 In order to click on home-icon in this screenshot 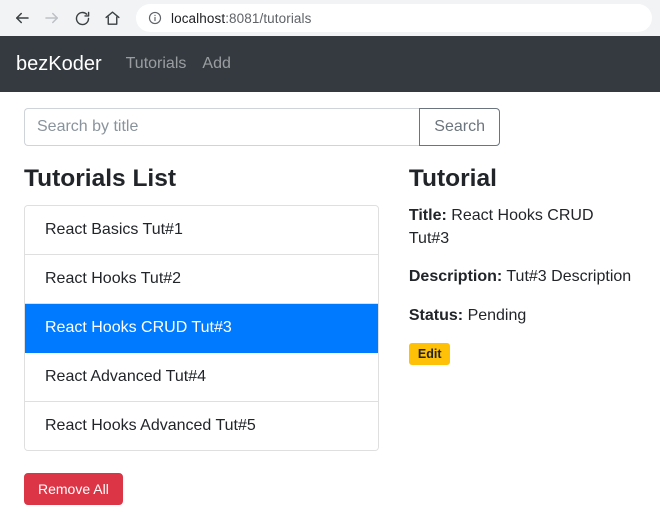, I will do `click(112, 18)`.